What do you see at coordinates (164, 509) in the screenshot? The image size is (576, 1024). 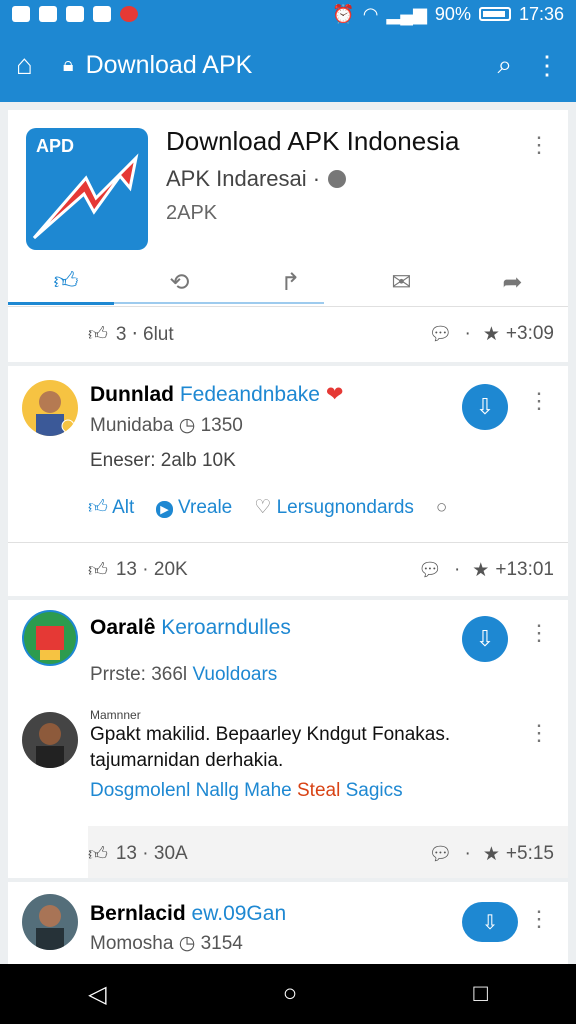 I see `view-badge-icon: ▶` at bounding box center [164, 509].